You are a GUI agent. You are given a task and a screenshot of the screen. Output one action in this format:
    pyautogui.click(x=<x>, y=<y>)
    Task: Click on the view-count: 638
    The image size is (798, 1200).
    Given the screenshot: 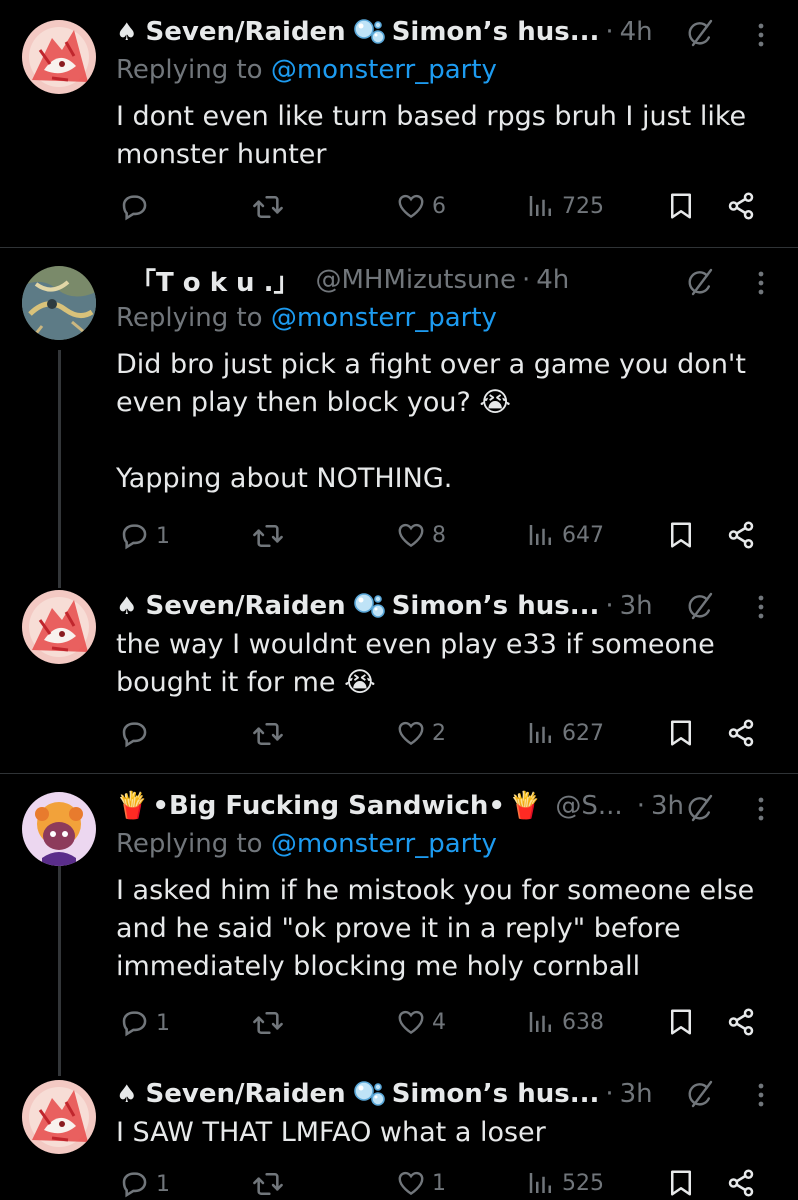 What is the action you would take?
    pyautogui.click(x=583, y=1022)
    